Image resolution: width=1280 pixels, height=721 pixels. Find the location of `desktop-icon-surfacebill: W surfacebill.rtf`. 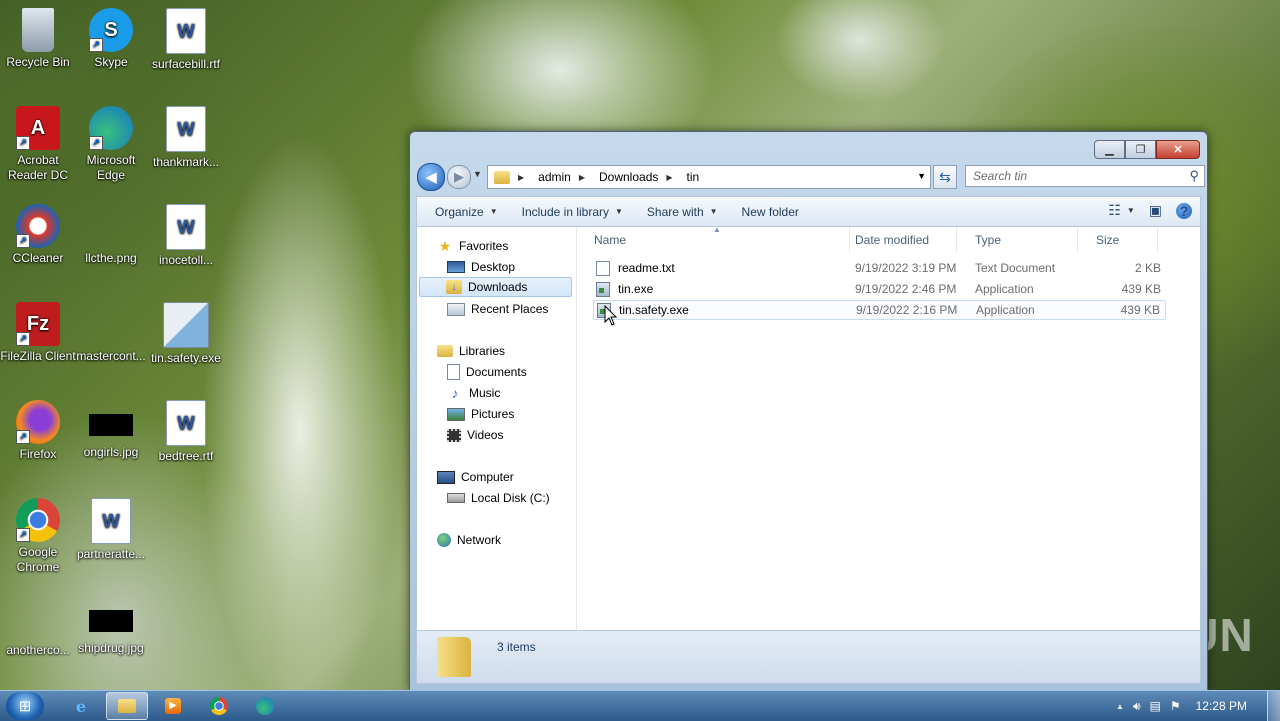

desktop-icon-surfacebill: W surfacebill.rtf is located at coordinates (186, 40).